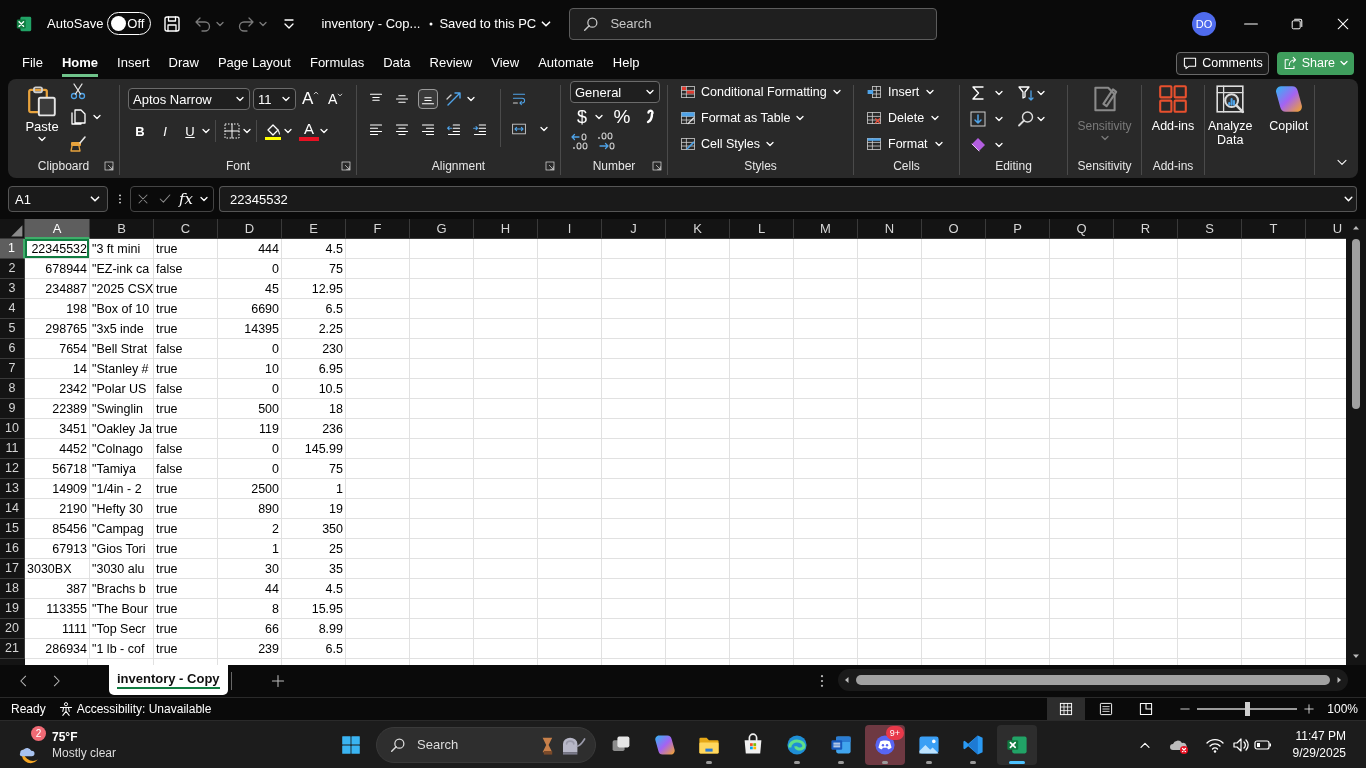 Image resolution: width=1366 pixels, height=768 pixels. Describe the element at coordinates (1320, 736) in the screenshot. I see `clock-time: 11:47 PM` at that location.